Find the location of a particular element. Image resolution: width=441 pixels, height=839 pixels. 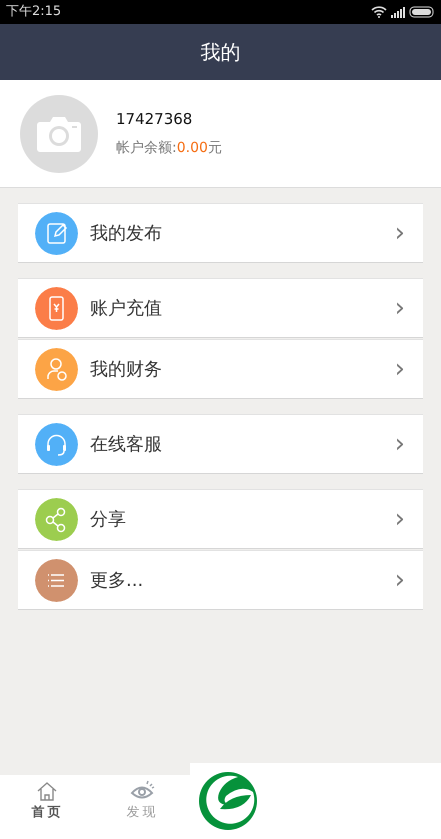

menu-label: 分享 is located at coordinates (108, 520).